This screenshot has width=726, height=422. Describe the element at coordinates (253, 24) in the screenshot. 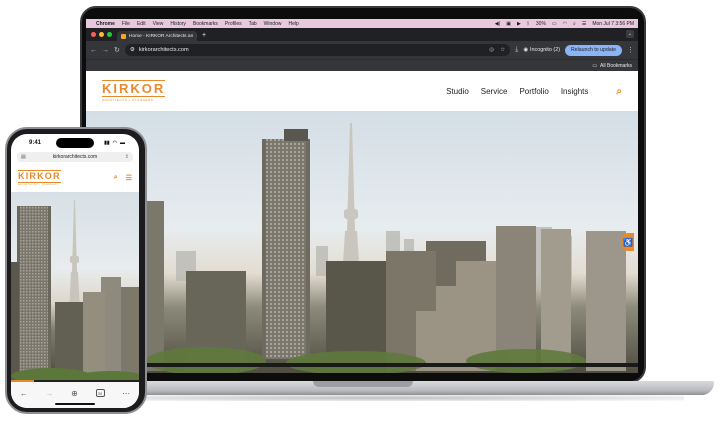

I see `menu-tab: Tab` at that location.